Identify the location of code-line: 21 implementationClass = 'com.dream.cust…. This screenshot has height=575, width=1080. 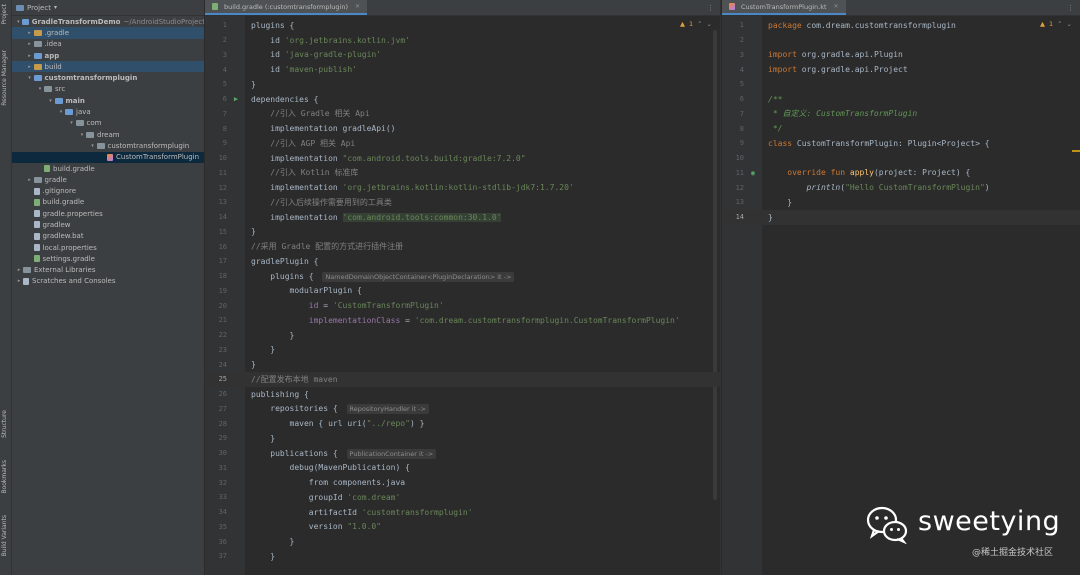
(462, 320).